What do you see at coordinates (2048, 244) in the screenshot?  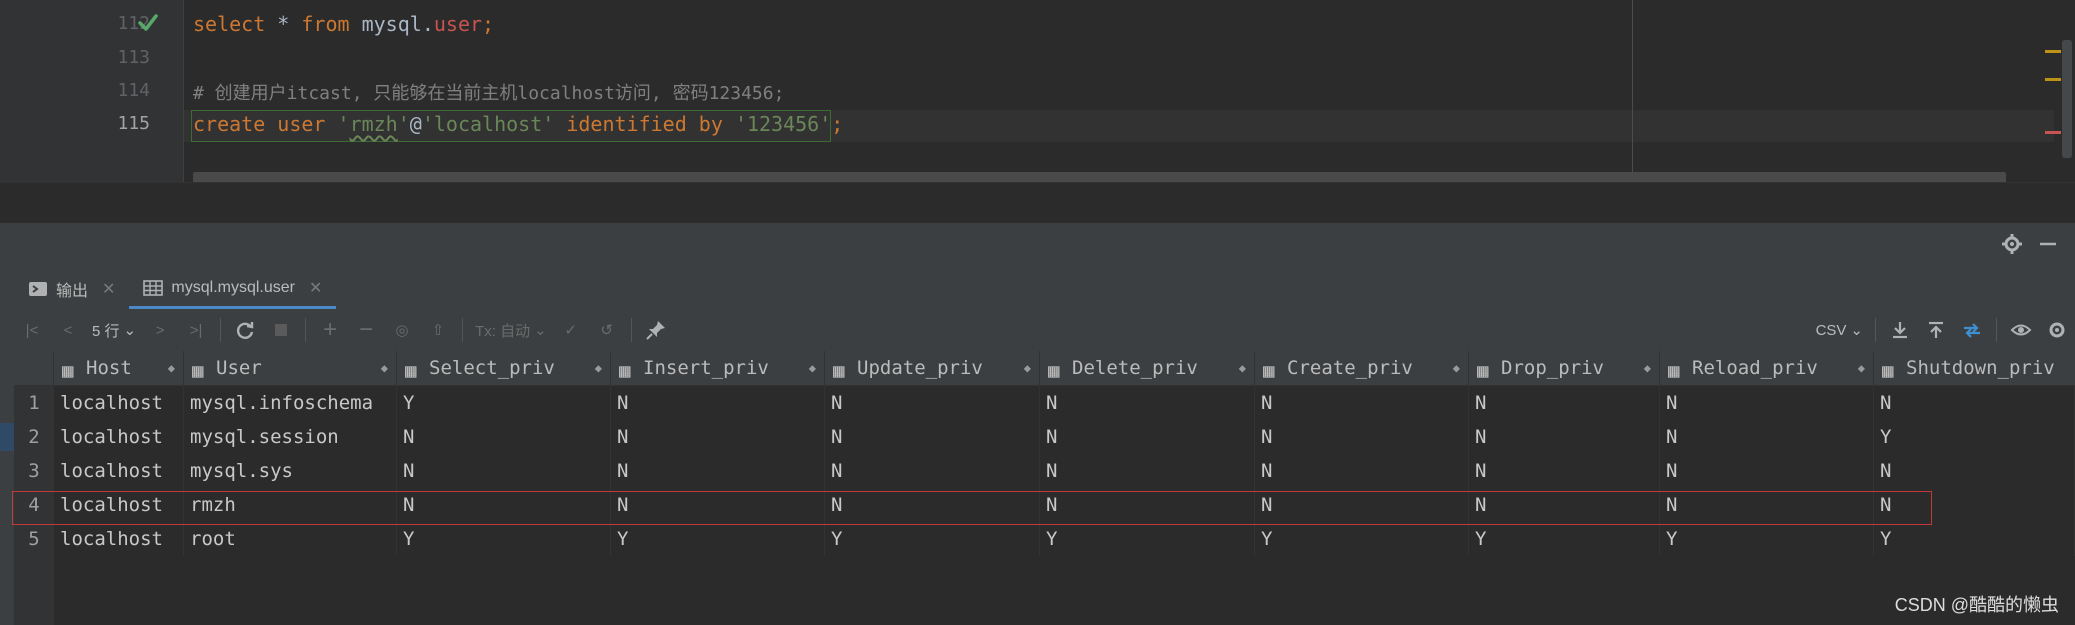 I see `minimize-icon` at bounding box center [2048, 244].